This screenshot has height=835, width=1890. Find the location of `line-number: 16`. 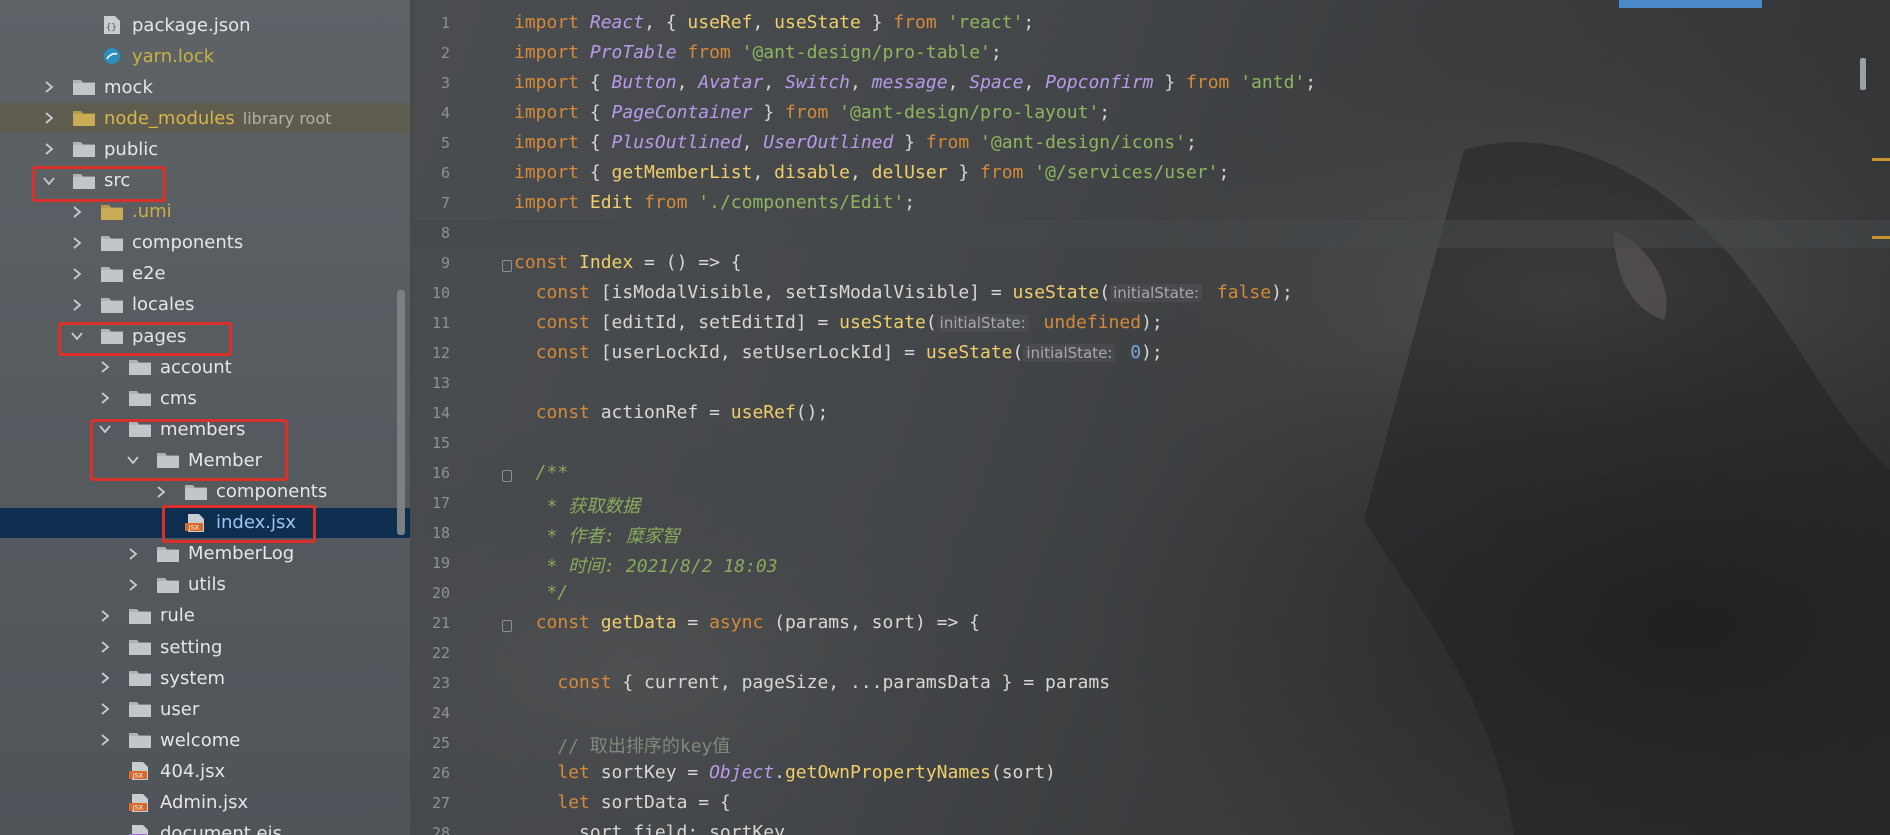

line-number: 16 is located at coordinates (440, 473).